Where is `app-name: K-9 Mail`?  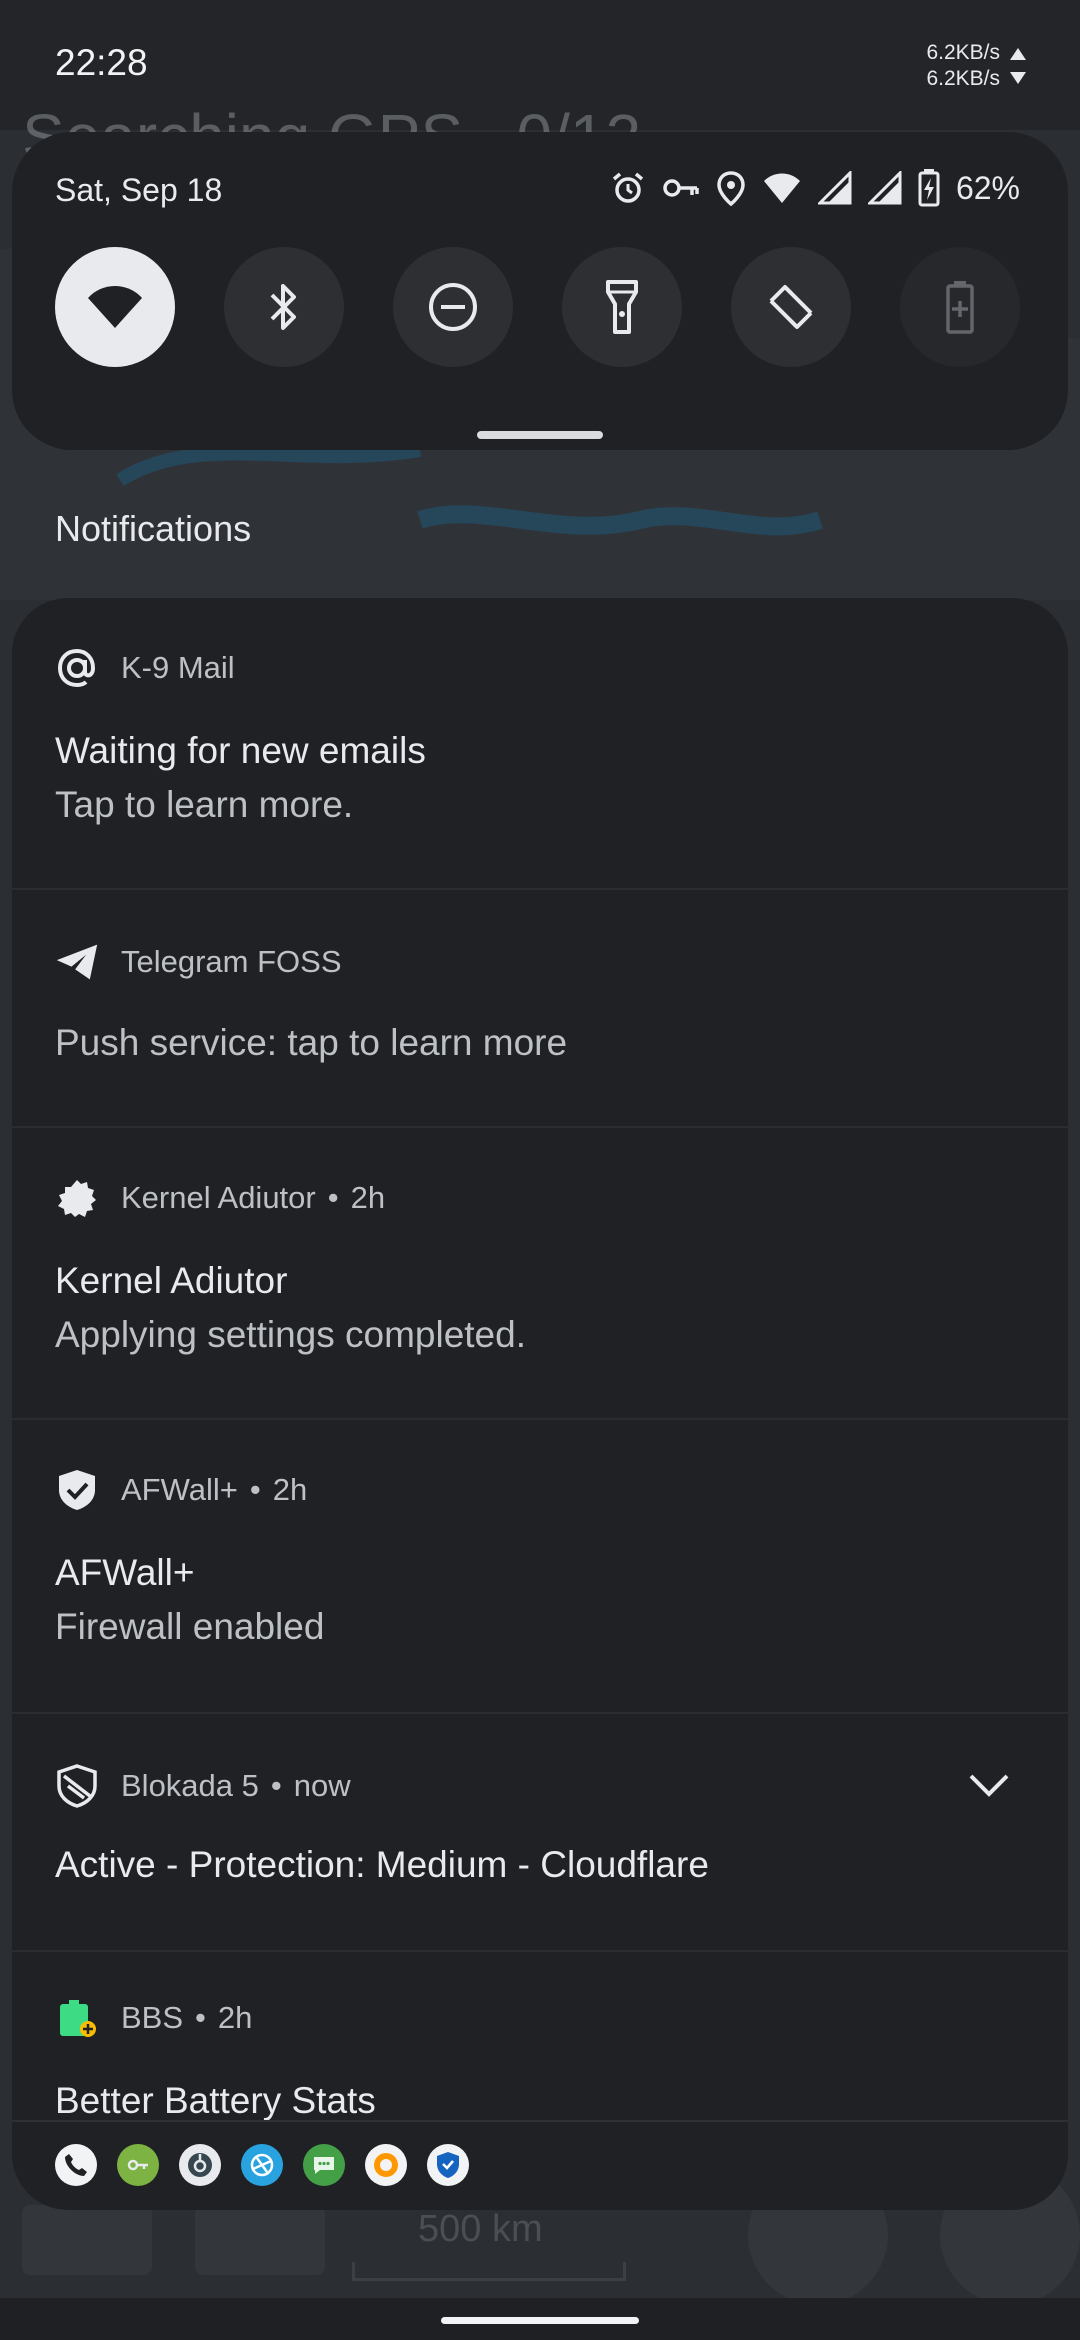 app-name: K-9 Mail is located at coordinates (178, 667).